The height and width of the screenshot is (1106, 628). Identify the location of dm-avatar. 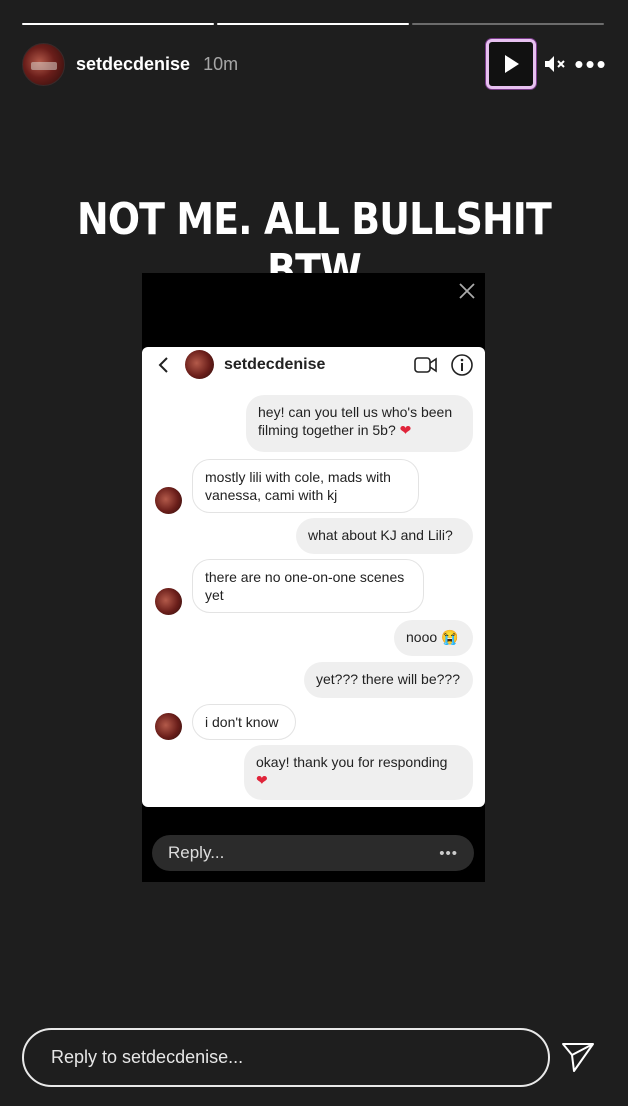
(199, 364).